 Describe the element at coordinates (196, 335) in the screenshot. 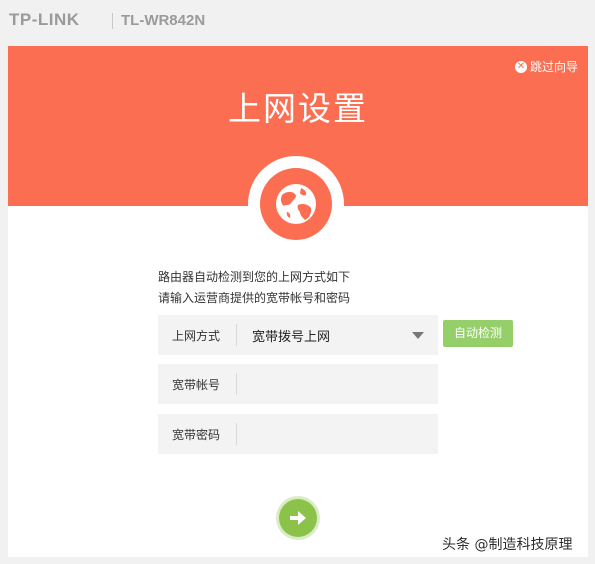

I see `connection-type-label: 上网方式` at that location.